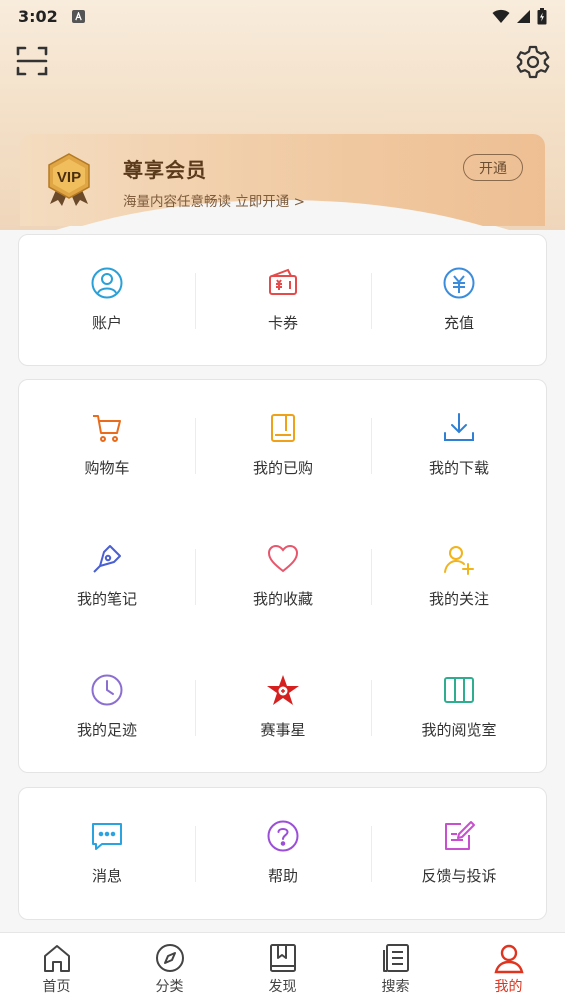  I want to click on discover-icon, so click(282, 958).